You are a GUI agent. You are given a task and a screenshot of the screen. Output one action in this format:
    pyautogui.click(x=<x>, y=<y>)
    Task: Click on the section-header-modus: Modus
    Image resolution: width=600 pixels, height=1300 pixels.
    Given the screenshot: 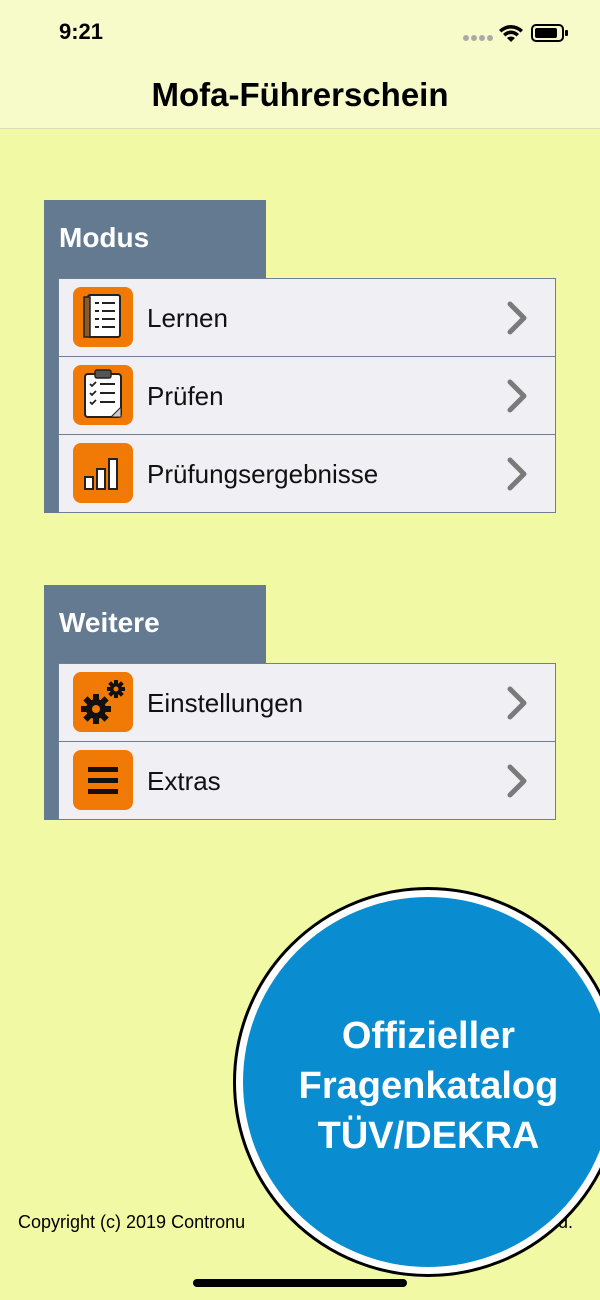 What is the action you would take?
    pyautogui.click(x=155, y=239)
    